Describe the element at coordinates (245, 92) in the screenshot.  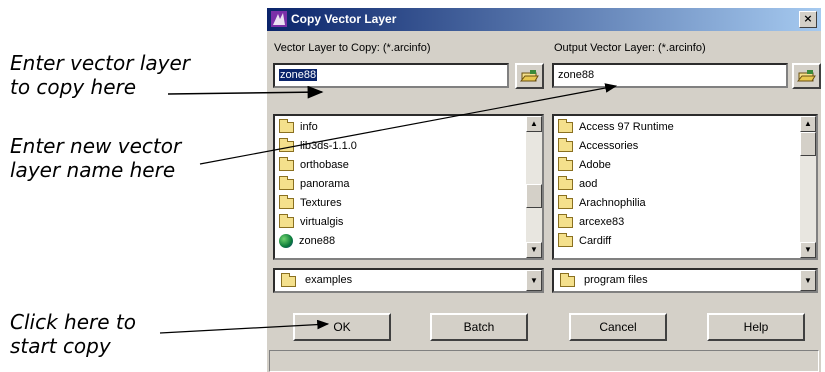
I see `arrow-to-source-input` at that location.